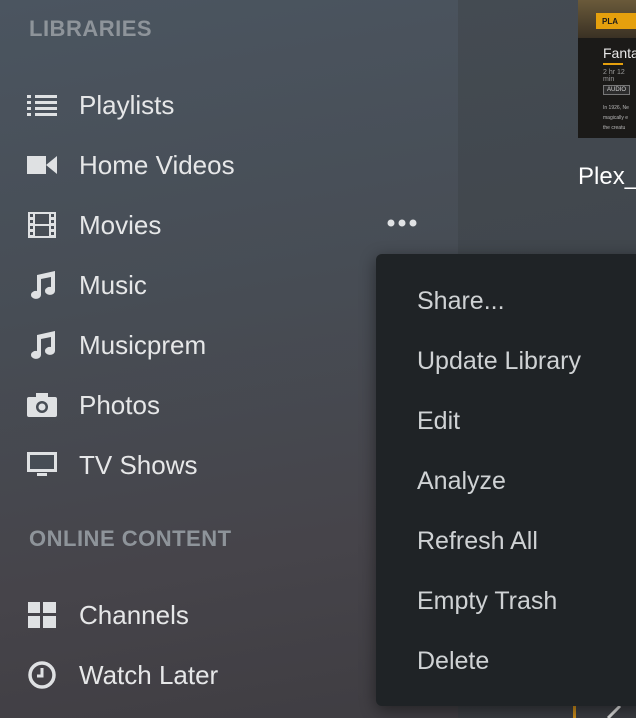 Image resolution: width=636 pixels, height=718 pixels. What do you see at coordinates (616, 21) in the screenshot?
I see `play-button: PLA` at bounding box center [616, 21].